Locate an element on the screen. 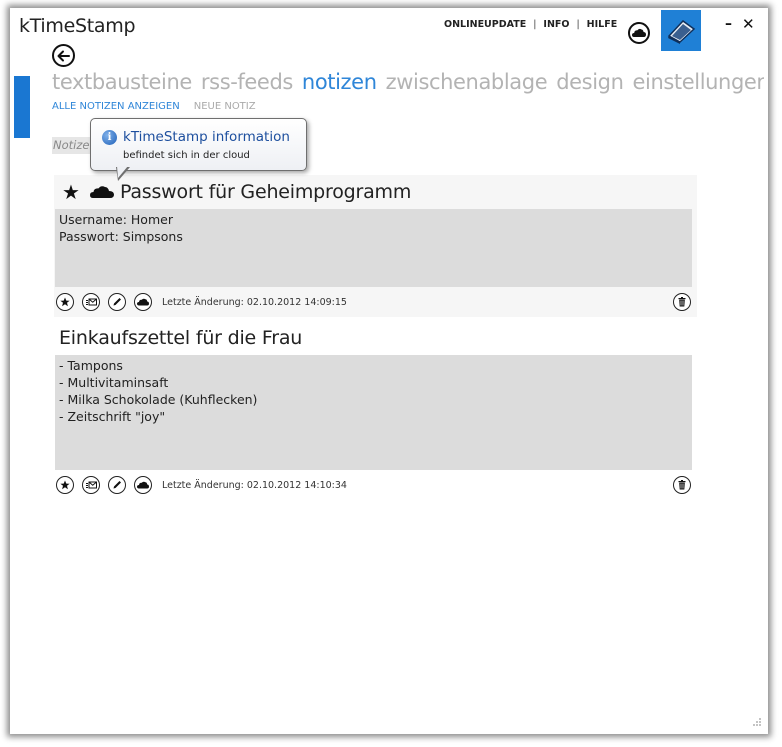 This screenshot has height=747, width=782. note-actions: Letzte Änderung: 02.10.2012 14:10:34 is located at coordinates (375, 485).